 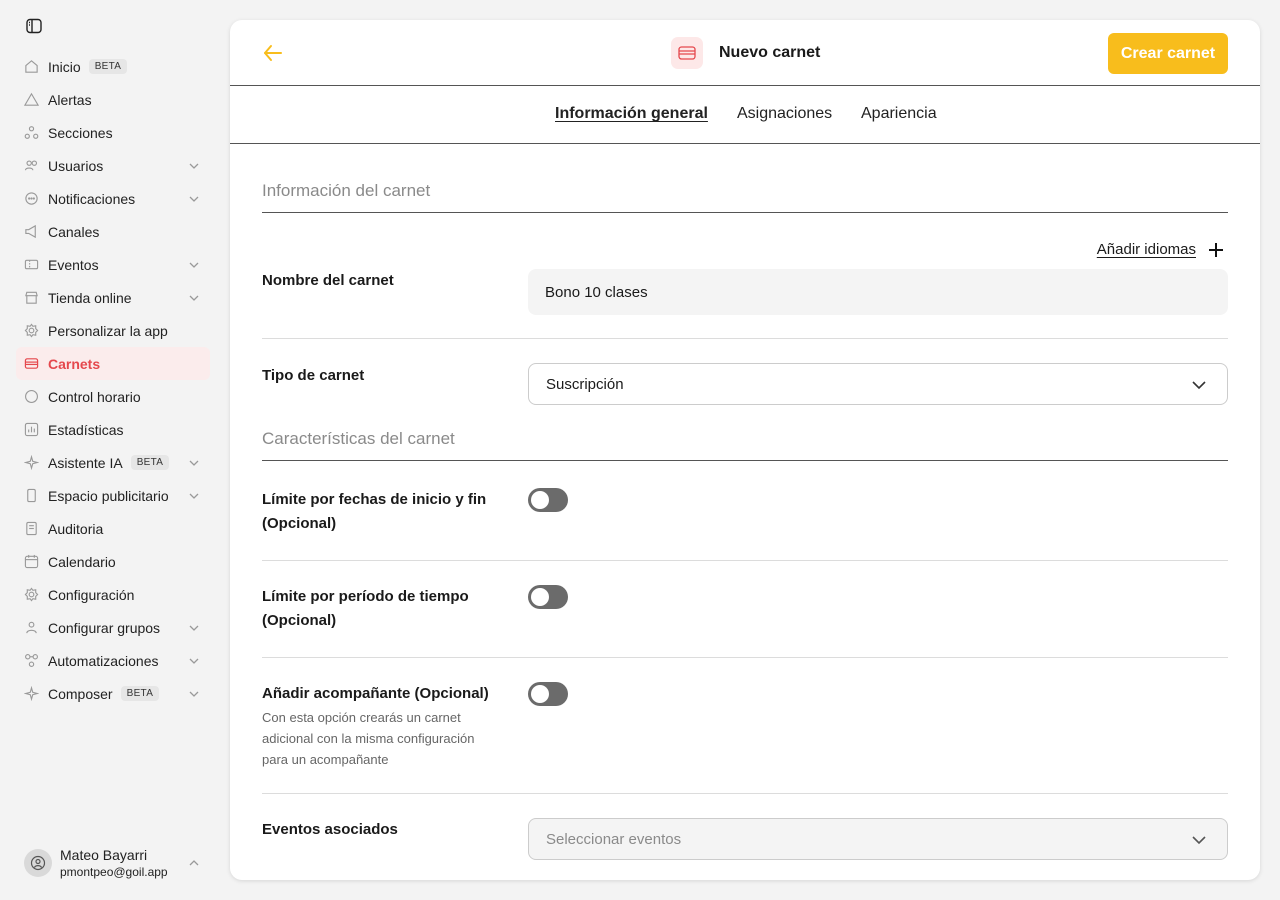 I want to click on alert-icon, so click(x=31, y=99).